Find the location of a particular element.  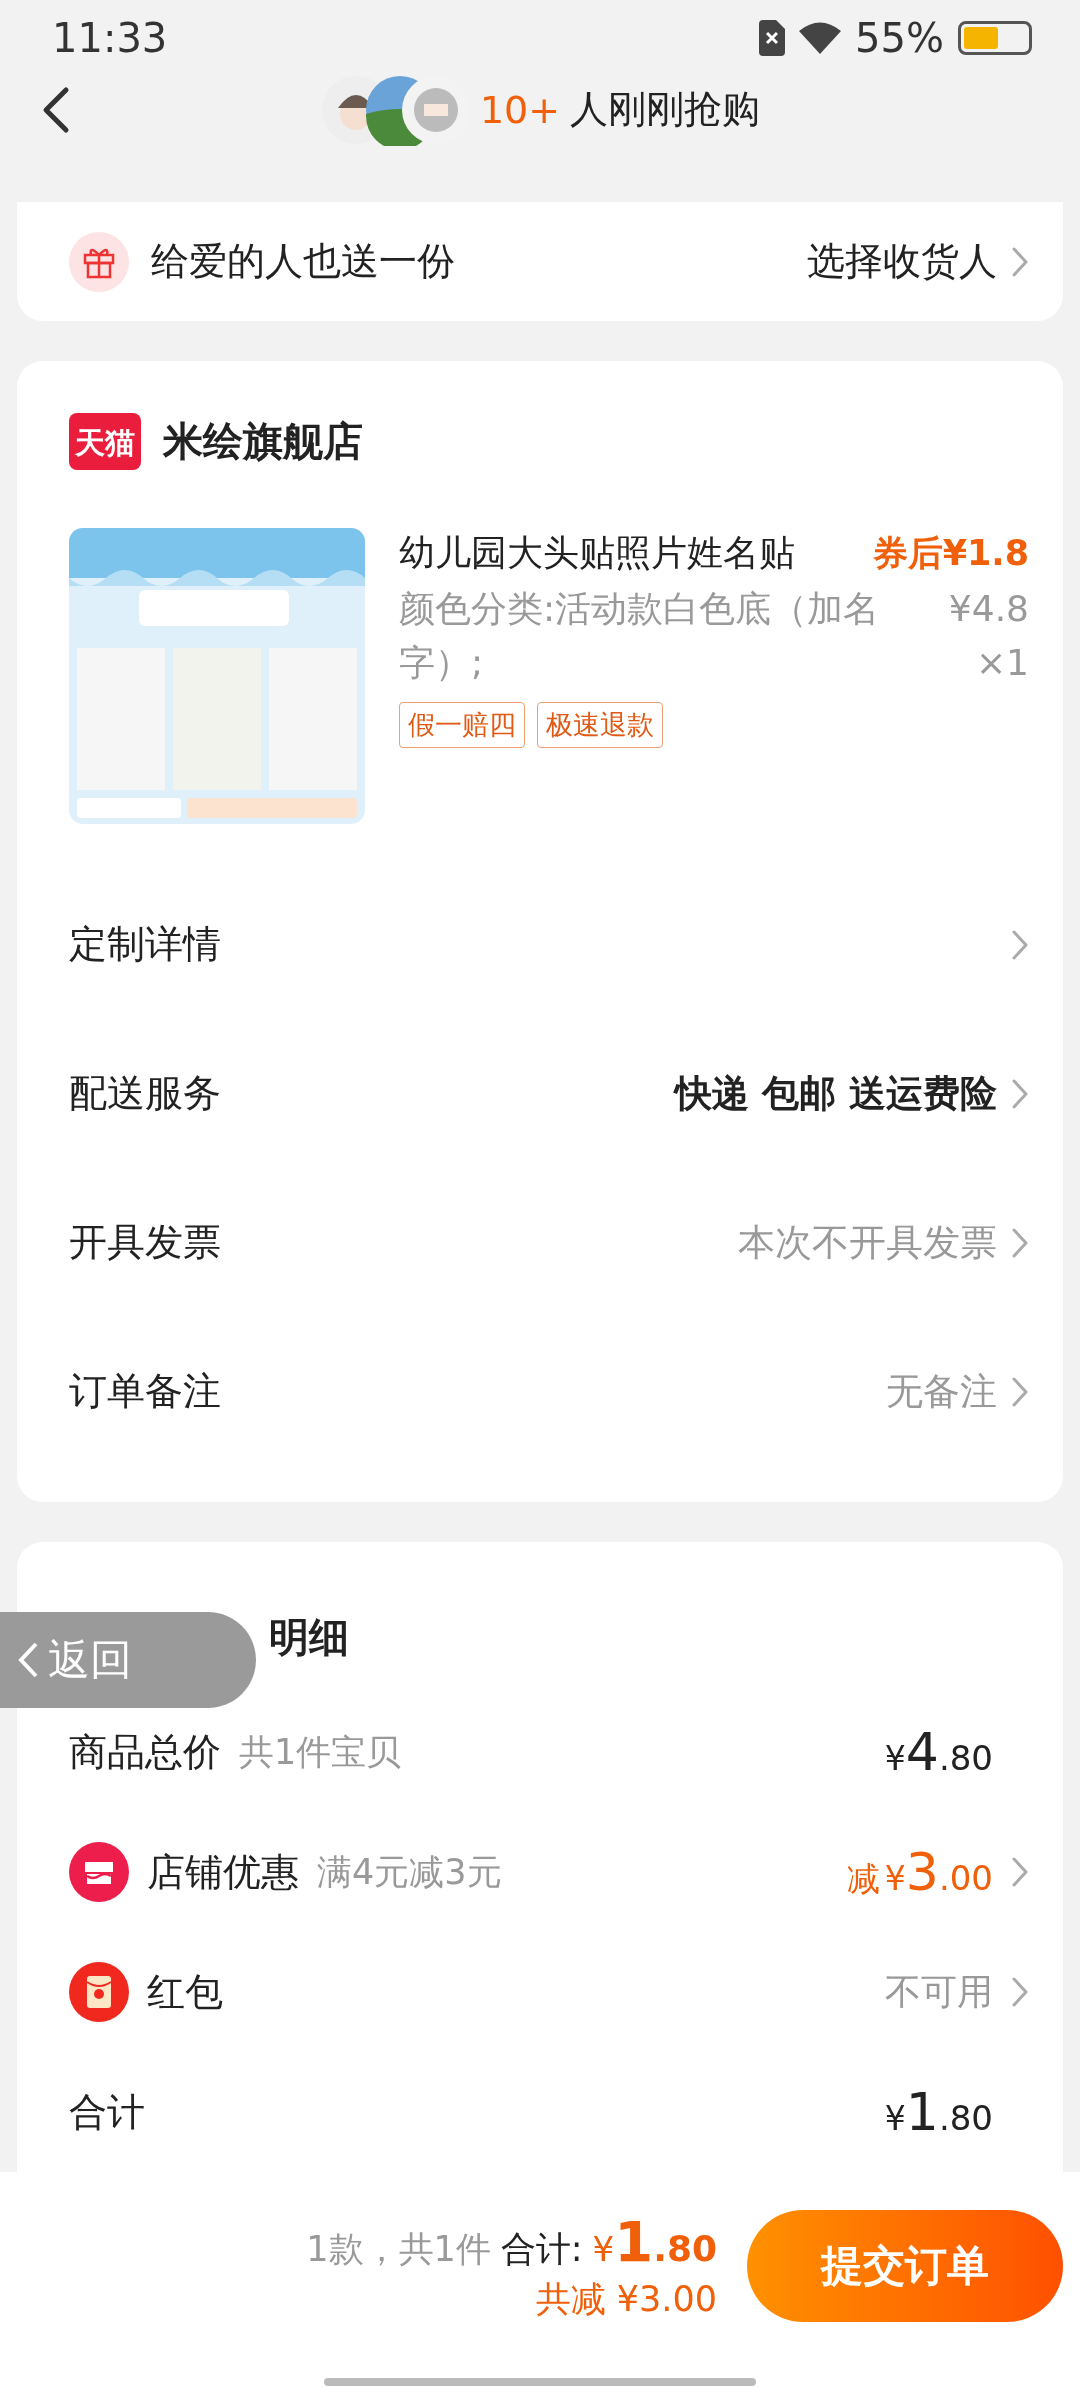

order-option-row: 订单备注 无备注 is located at coordinates (549, 1391).